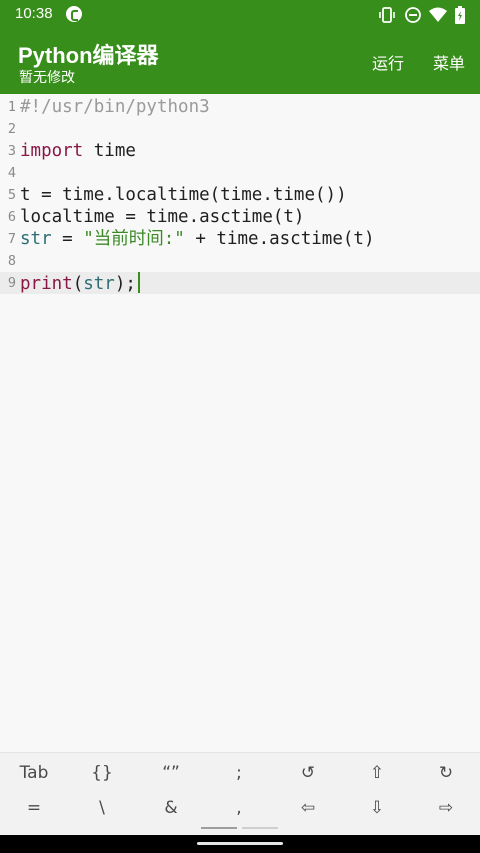 The image size is (480, 853). Describe the element at coordinates (47, 77) in the screenshot. I see `app-subtitle: 暂无修改` at that location.